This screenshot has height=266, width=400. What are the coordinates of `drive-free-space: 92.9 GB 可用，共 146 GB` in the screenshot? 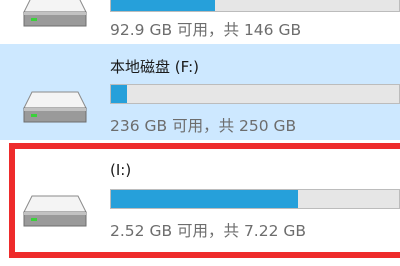 It's located at (206, 30).